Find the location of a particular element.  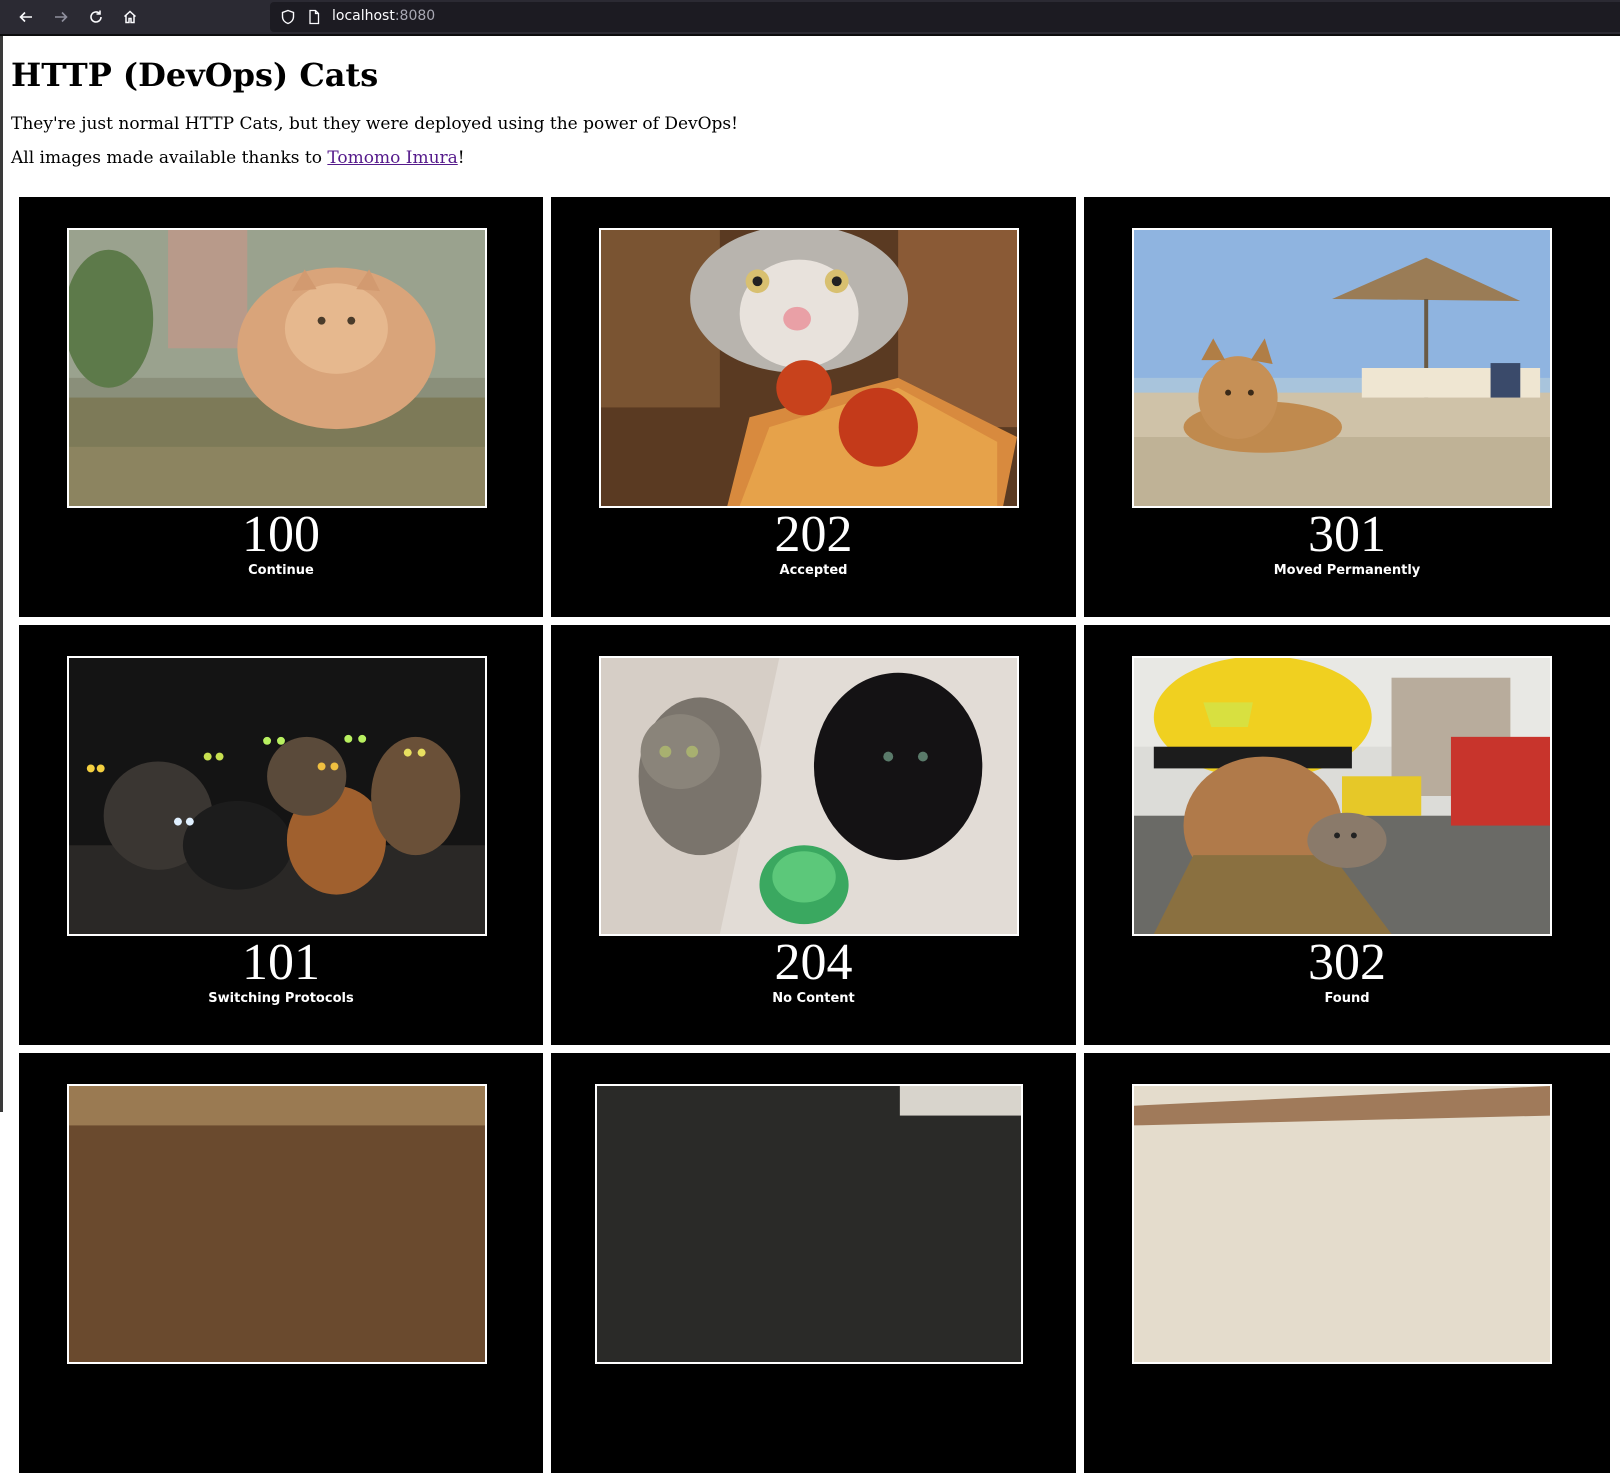

status-code: 204 is located at coordinates (813, 962).